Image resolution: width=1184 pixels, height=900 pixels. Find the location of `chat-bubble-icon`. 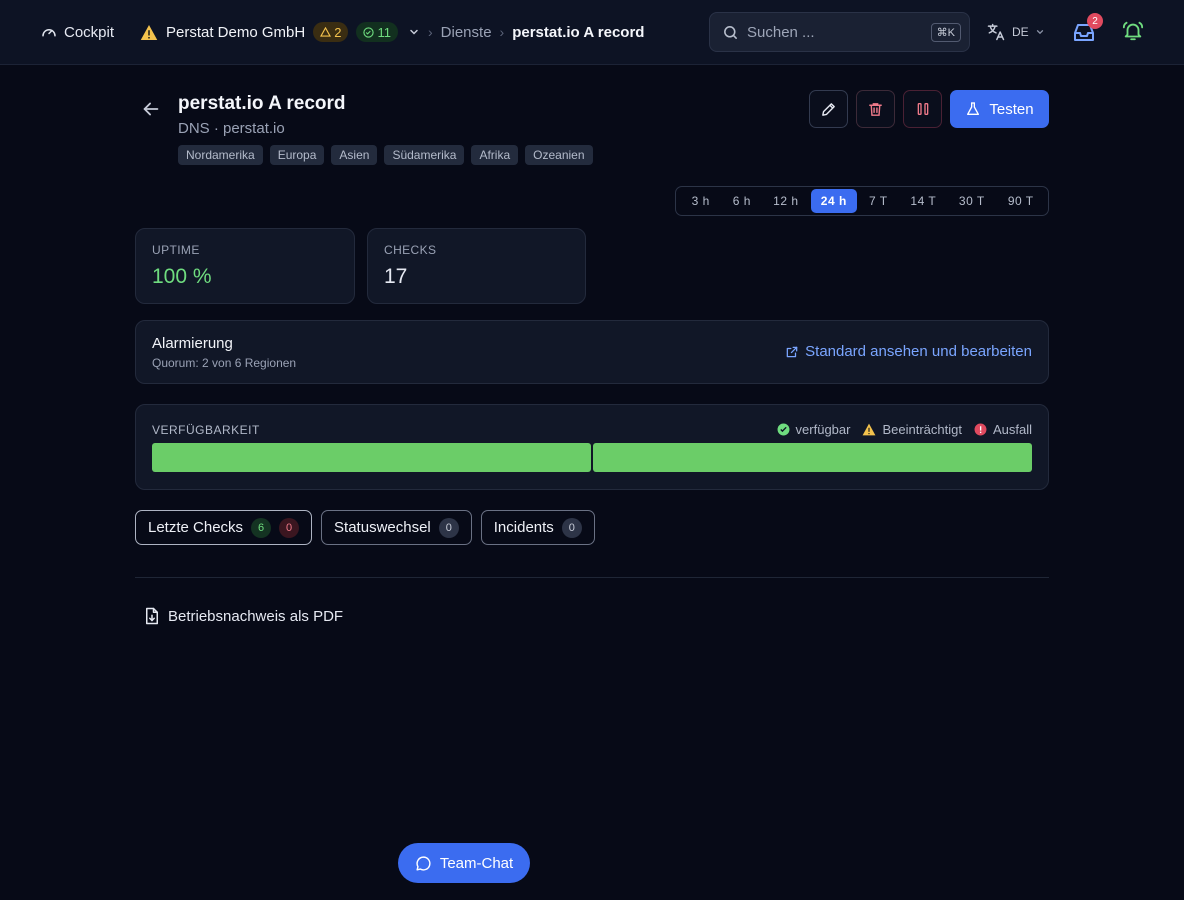

chat-bubble-icon is located at coordinates (423, 863).